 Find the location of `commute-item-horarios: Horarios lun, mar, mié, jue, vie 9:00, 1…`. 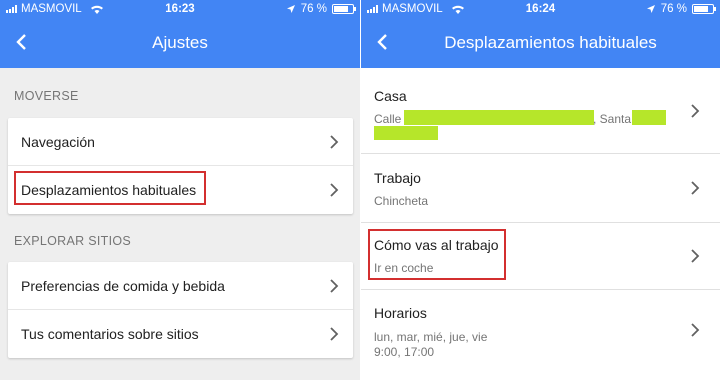

commute-item-horarios: Horarios lun, mar, mié, jue, vie 9:00, 1… is located at coordinates (540, 335).